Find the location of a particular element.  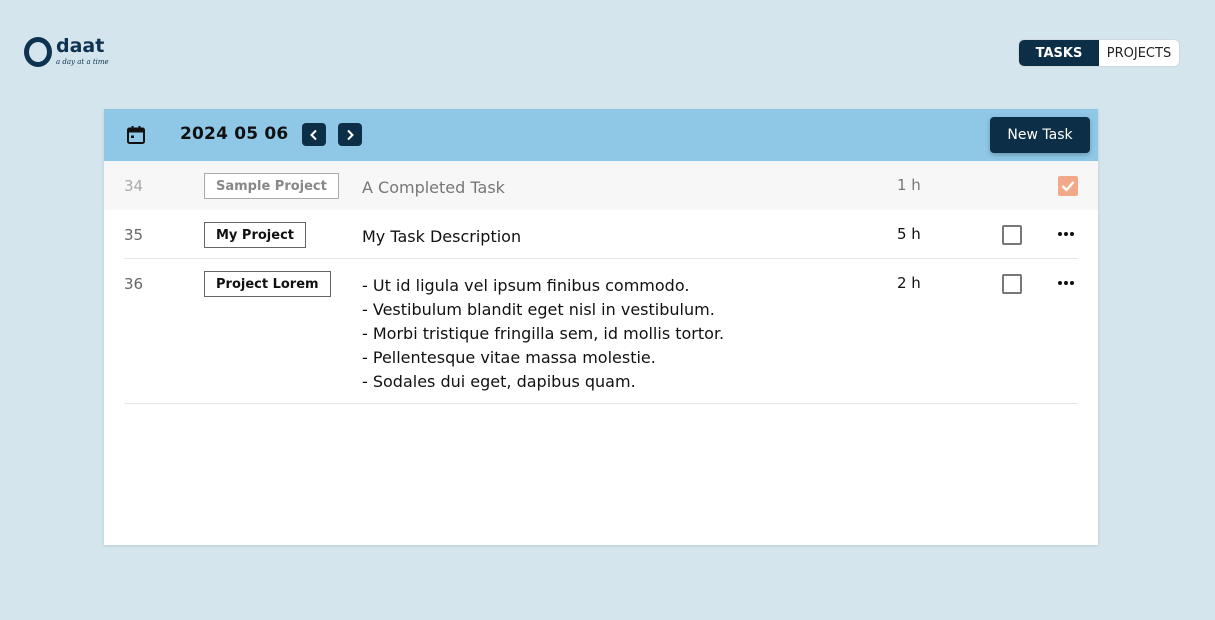

new-task-button: New Task is located at coordinates (1040, 135).